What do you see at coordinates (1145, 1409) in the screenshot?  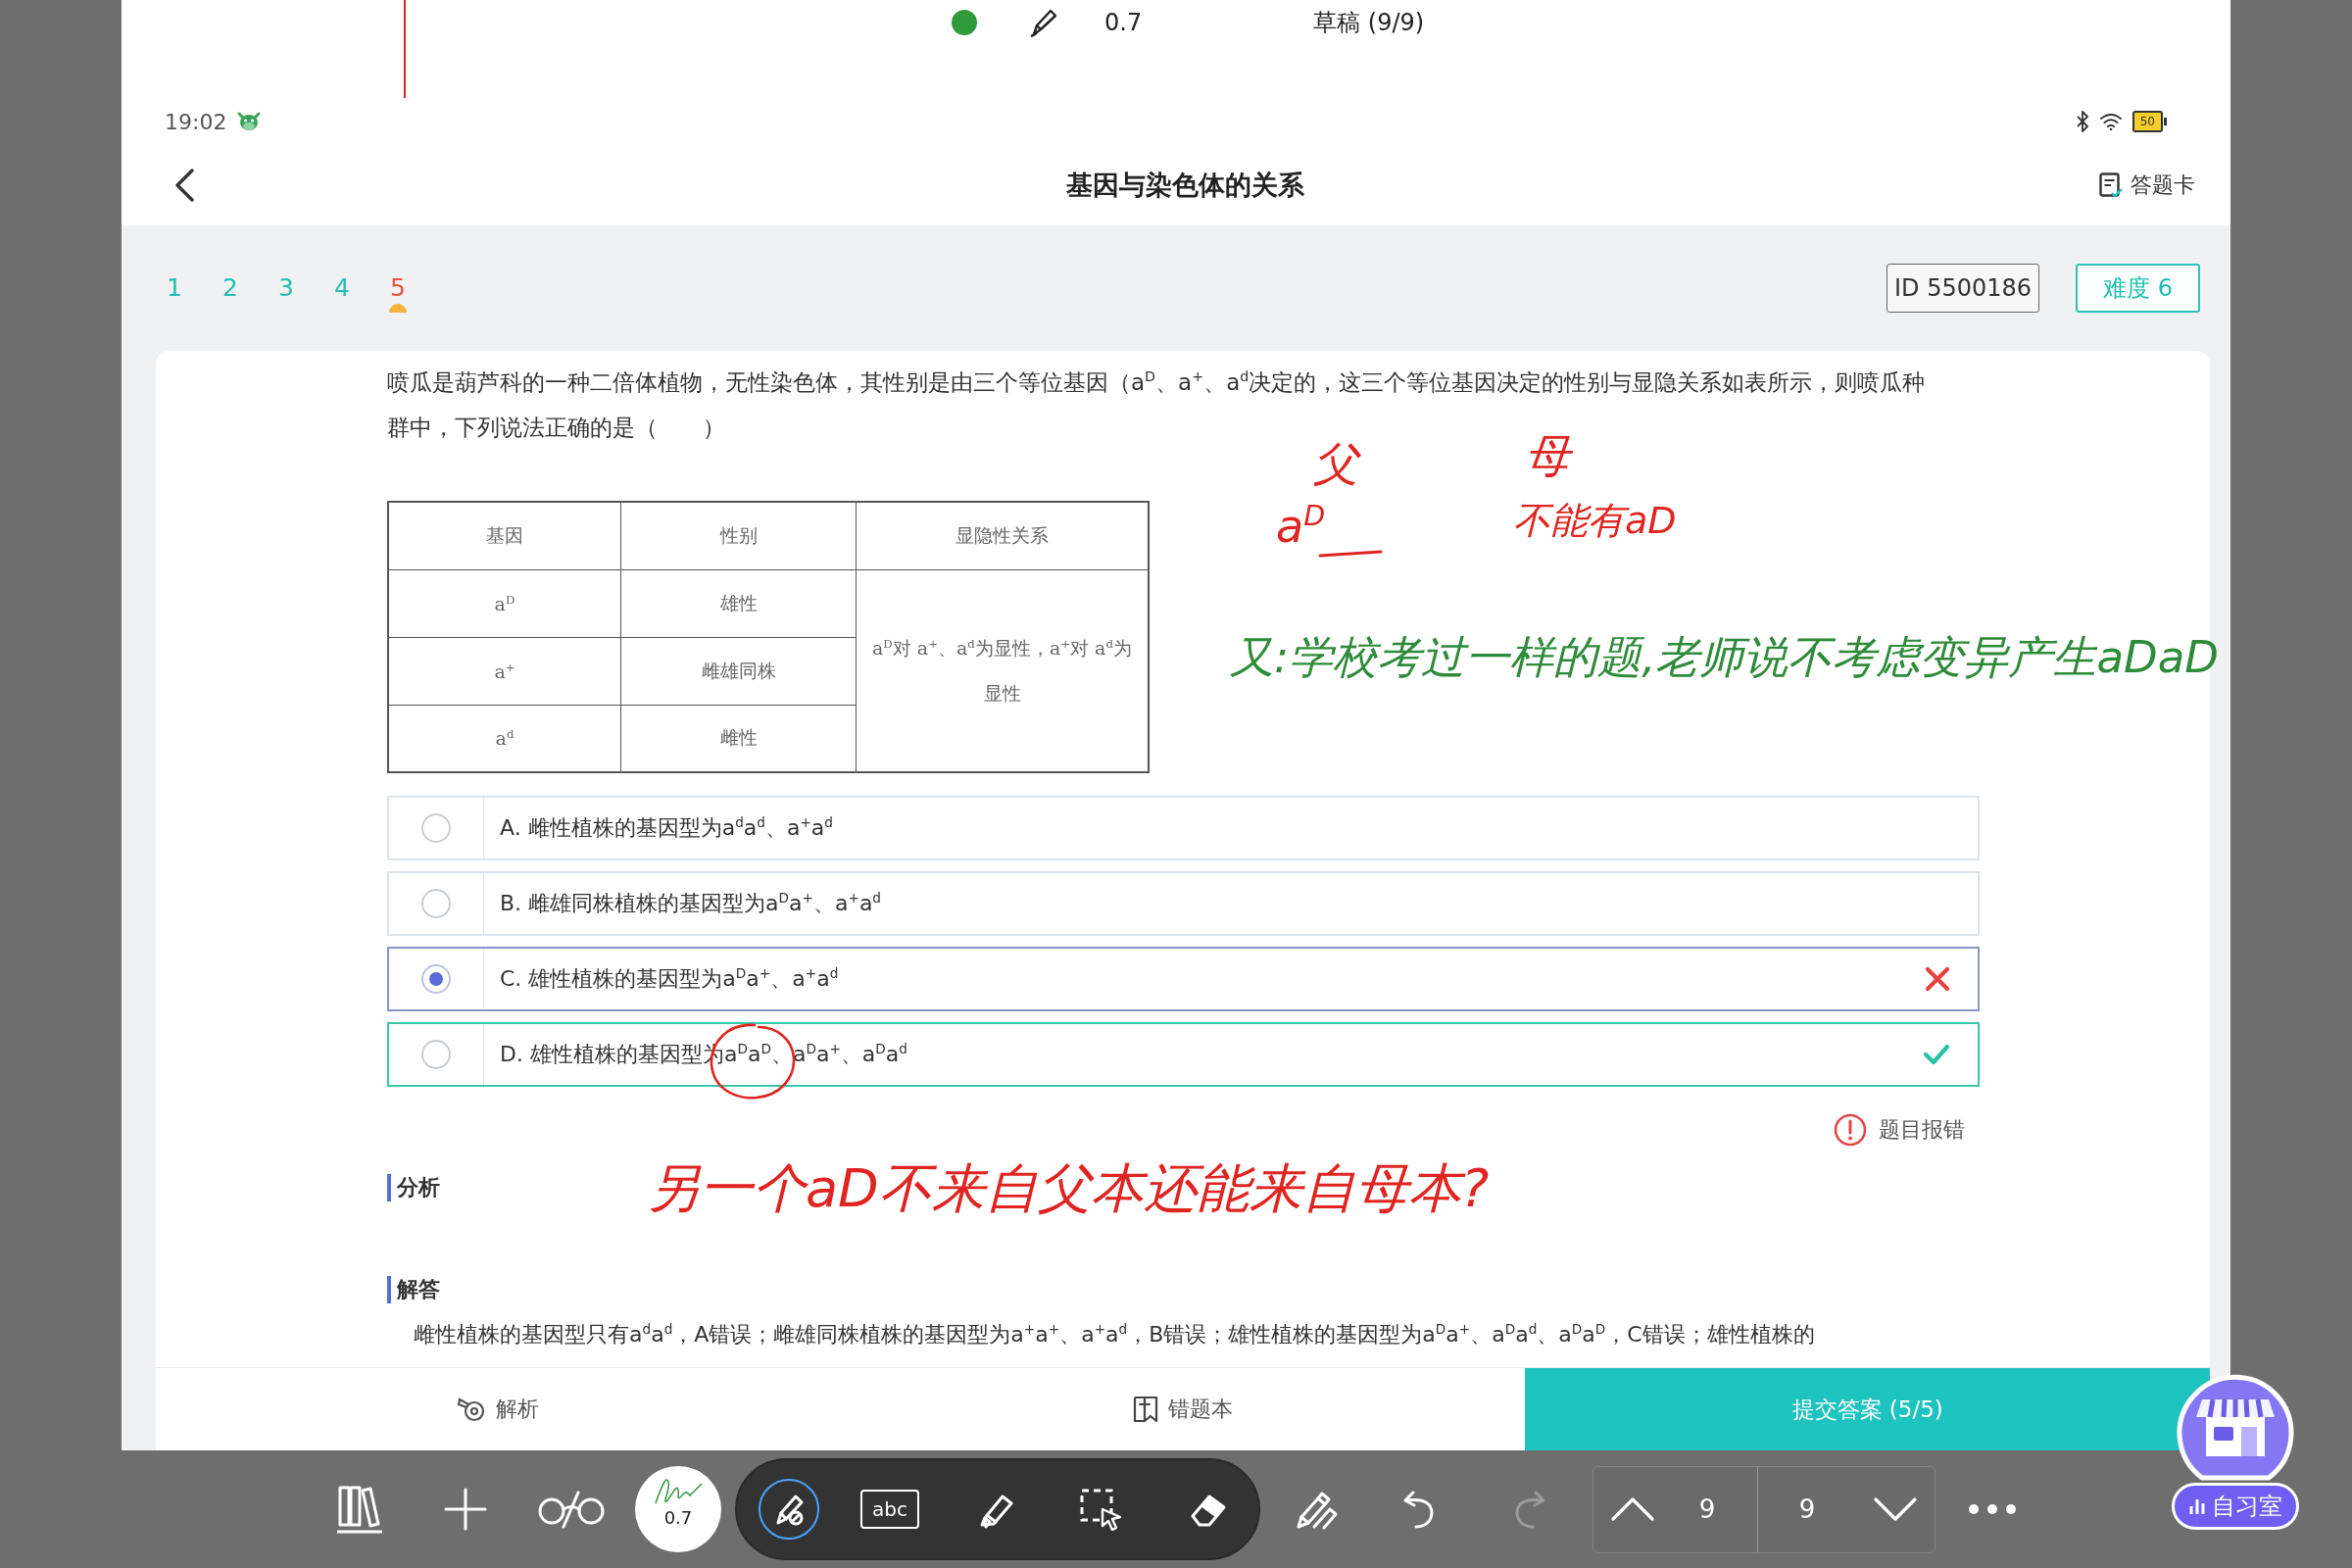 I see `bookmark-plus-icon` at bounding box center [1145, 1409].